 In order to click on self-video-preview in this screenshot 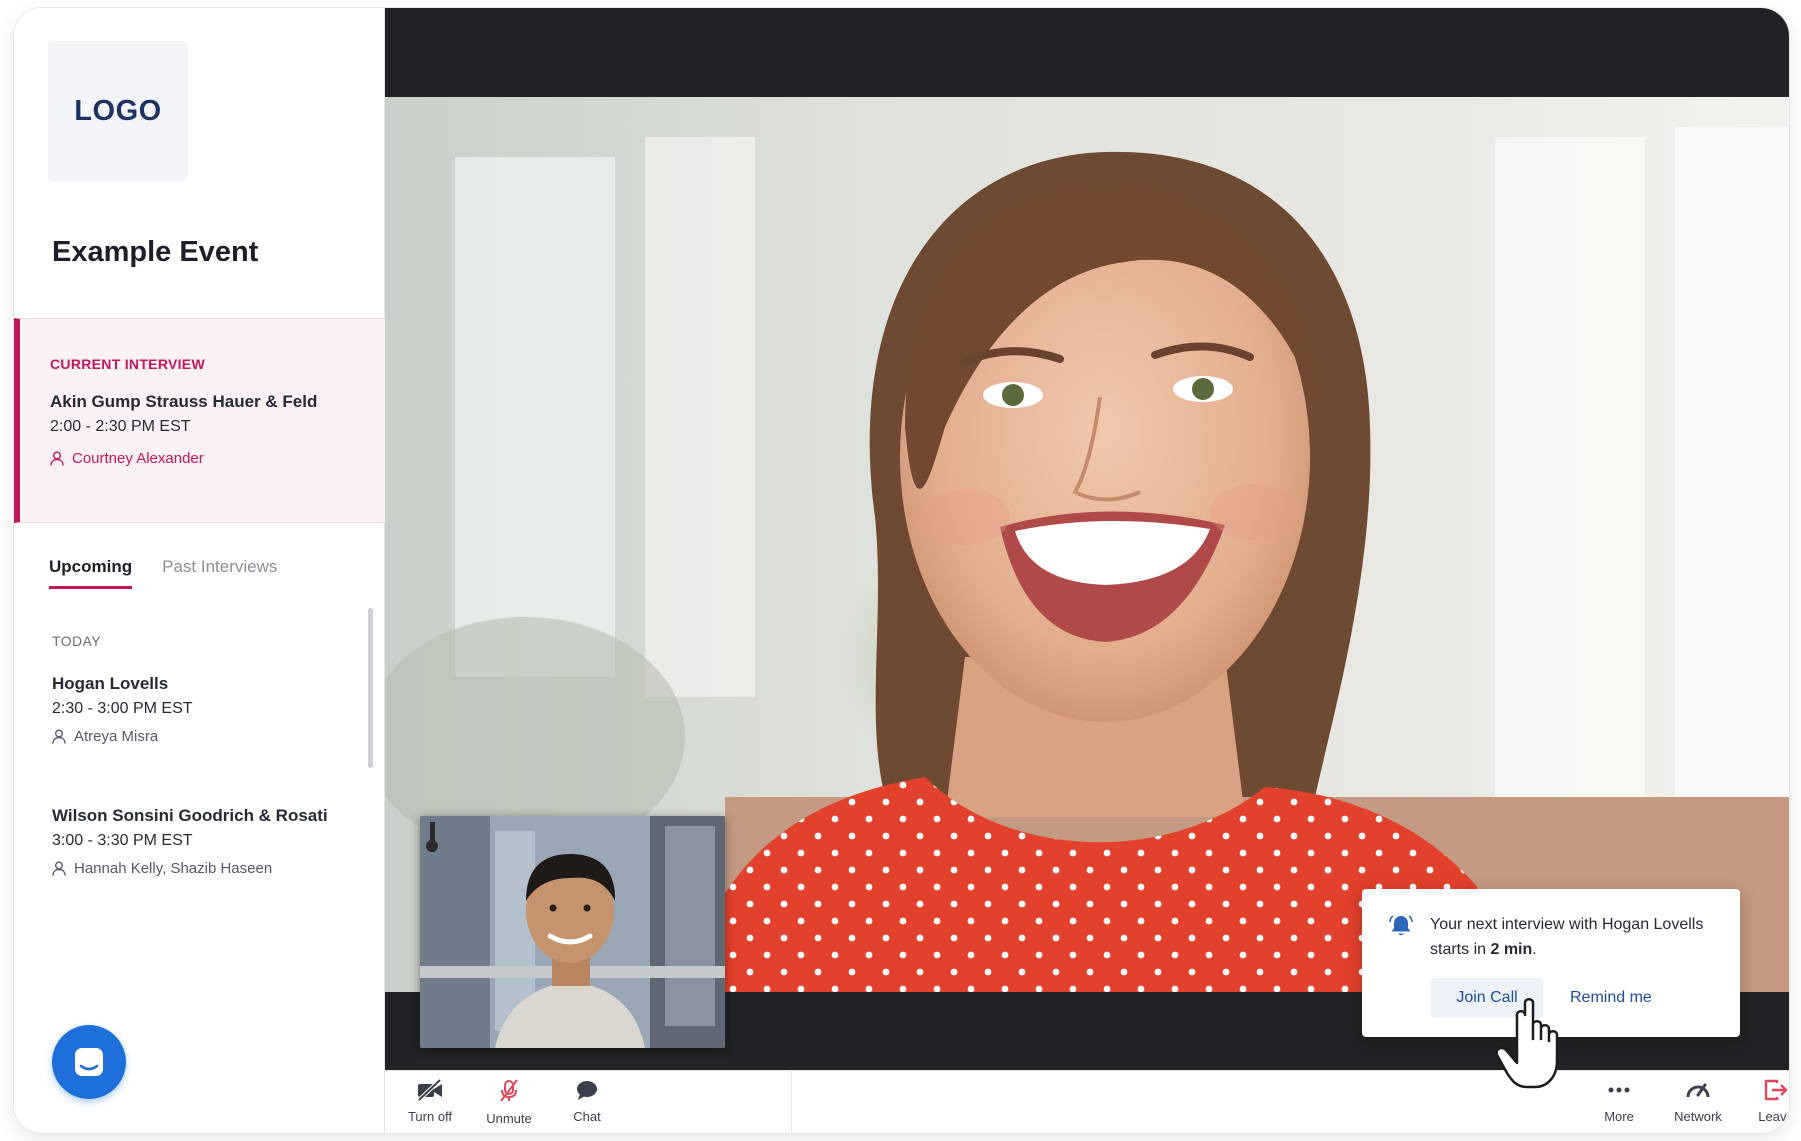, I will do `click(572, 932)`.